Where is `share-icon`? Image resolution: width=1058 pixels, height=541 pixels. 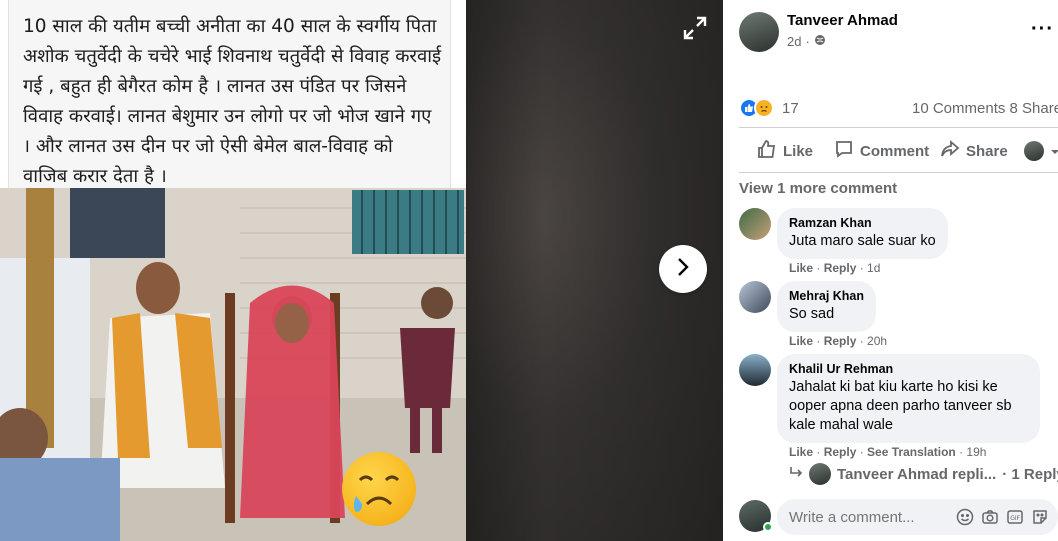 share-icon is located at coordinates (950, 151).